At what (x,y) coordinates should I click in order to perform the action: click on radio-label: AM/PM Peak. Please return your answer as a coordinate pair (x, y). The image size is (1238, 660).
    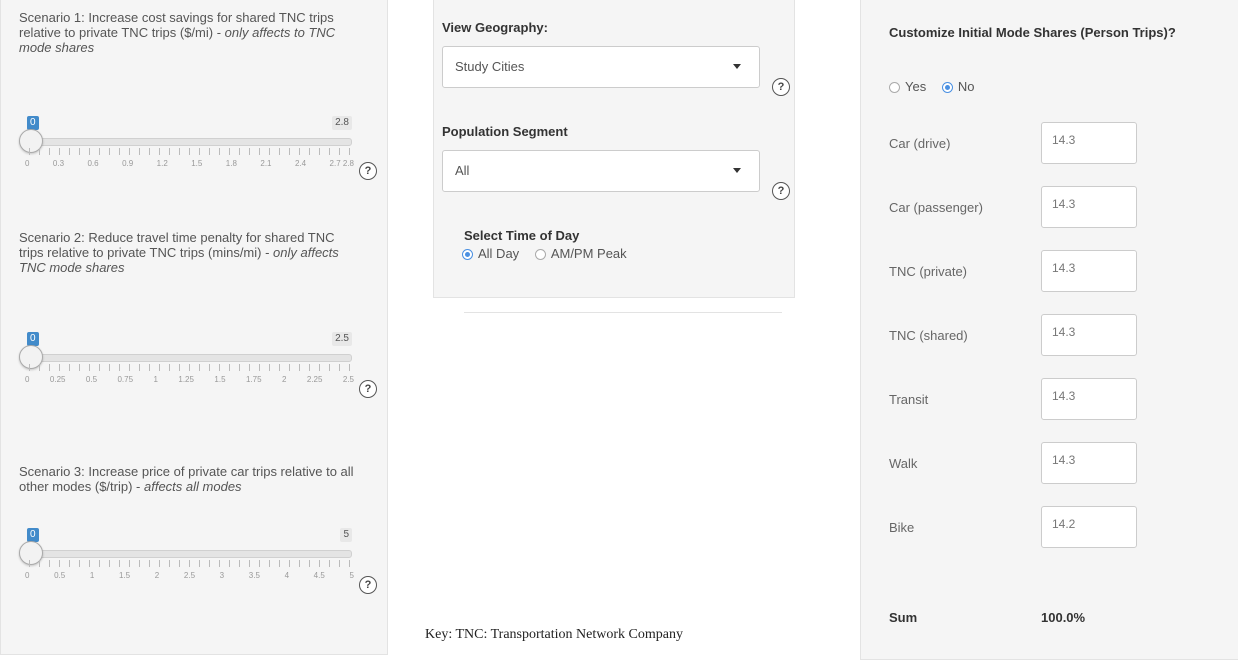
    Looking at the image, I should click on (588, 253).